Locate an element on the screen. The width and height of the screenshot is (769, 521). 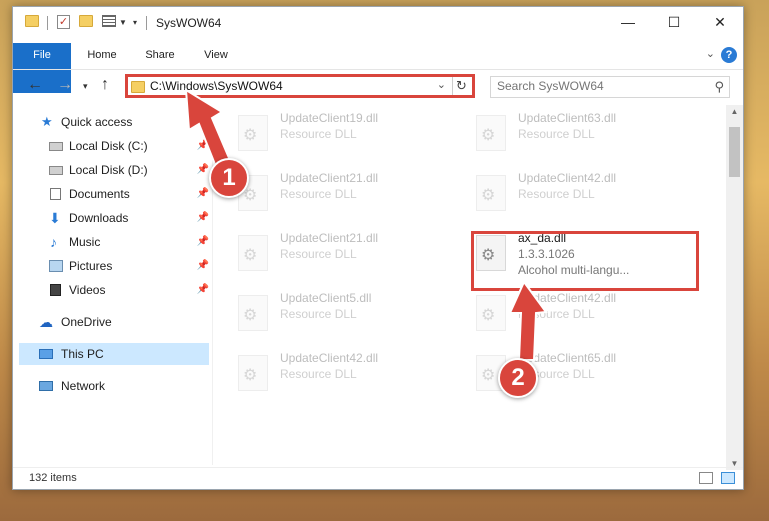
chevron-down-icon: ▼ is located at coordinates (123, 22).